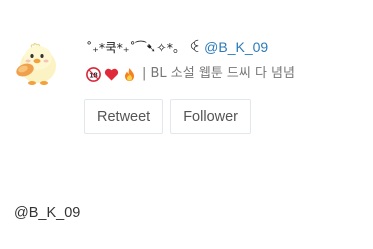  What do you see at coordinates (218, 73) in the screenshot?
I see `bio-text: | BL 소설 웹툰 드씨 다 념념` at bounding box center [218, 73].